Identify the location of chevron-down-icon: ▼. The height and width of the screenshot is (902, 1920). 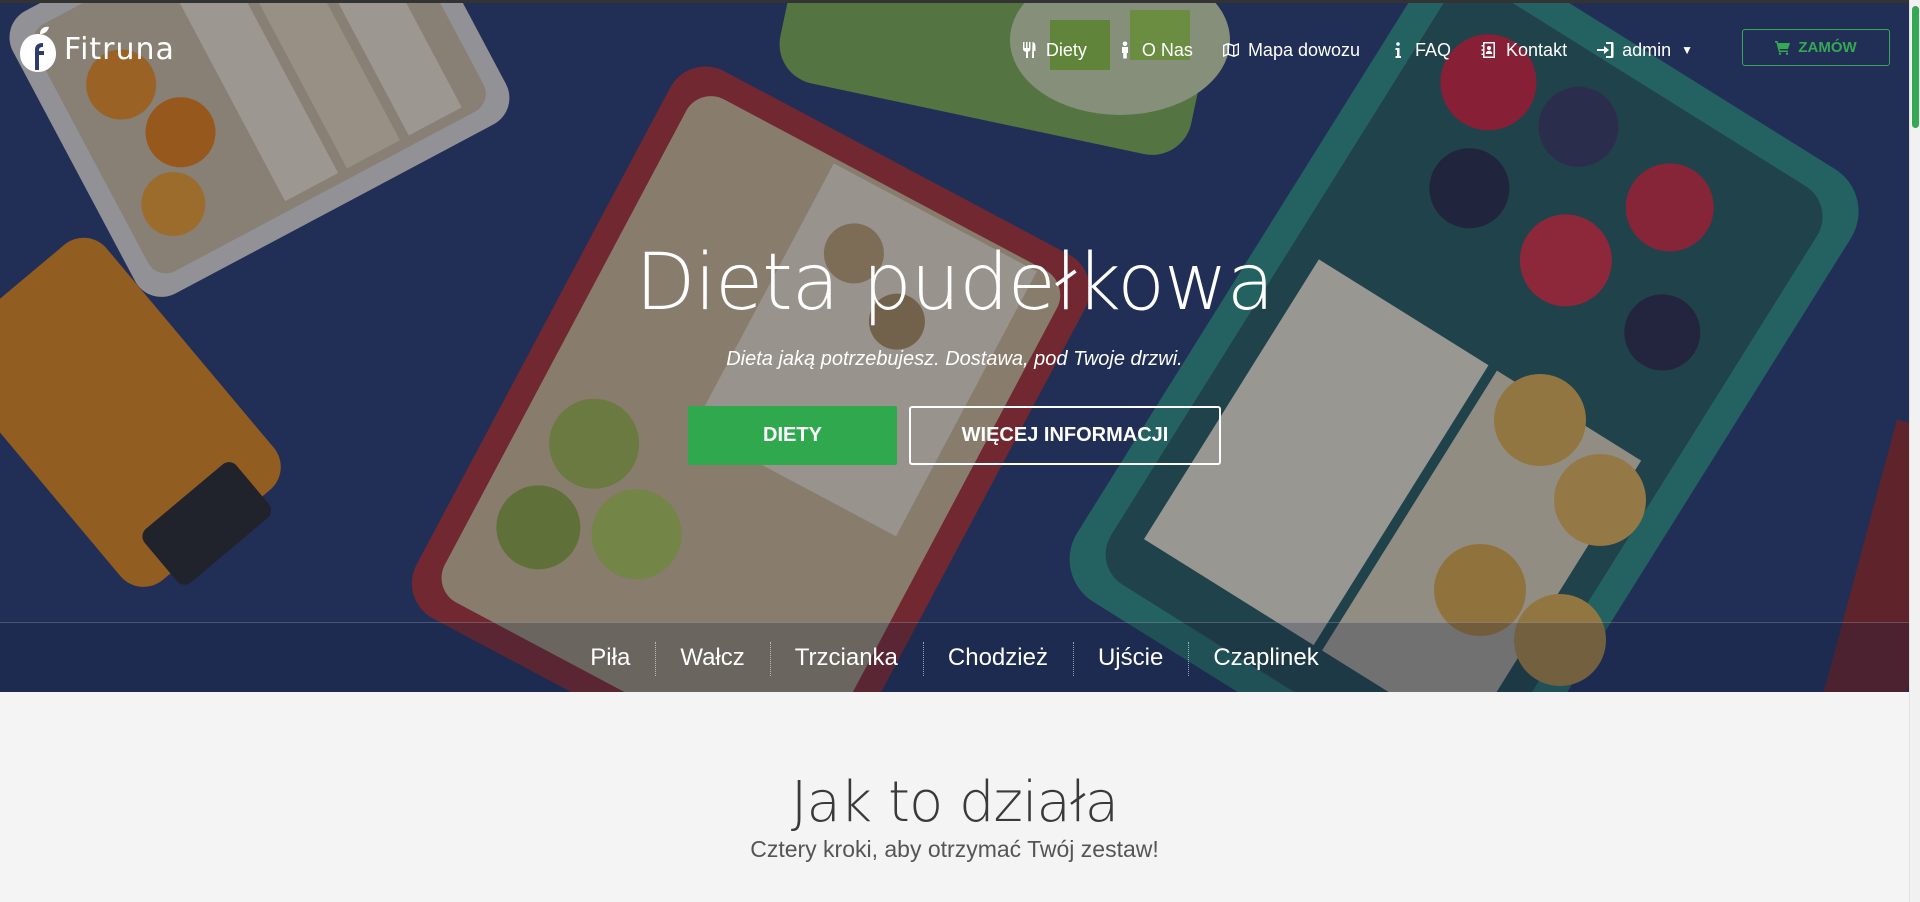
(1687, 50).